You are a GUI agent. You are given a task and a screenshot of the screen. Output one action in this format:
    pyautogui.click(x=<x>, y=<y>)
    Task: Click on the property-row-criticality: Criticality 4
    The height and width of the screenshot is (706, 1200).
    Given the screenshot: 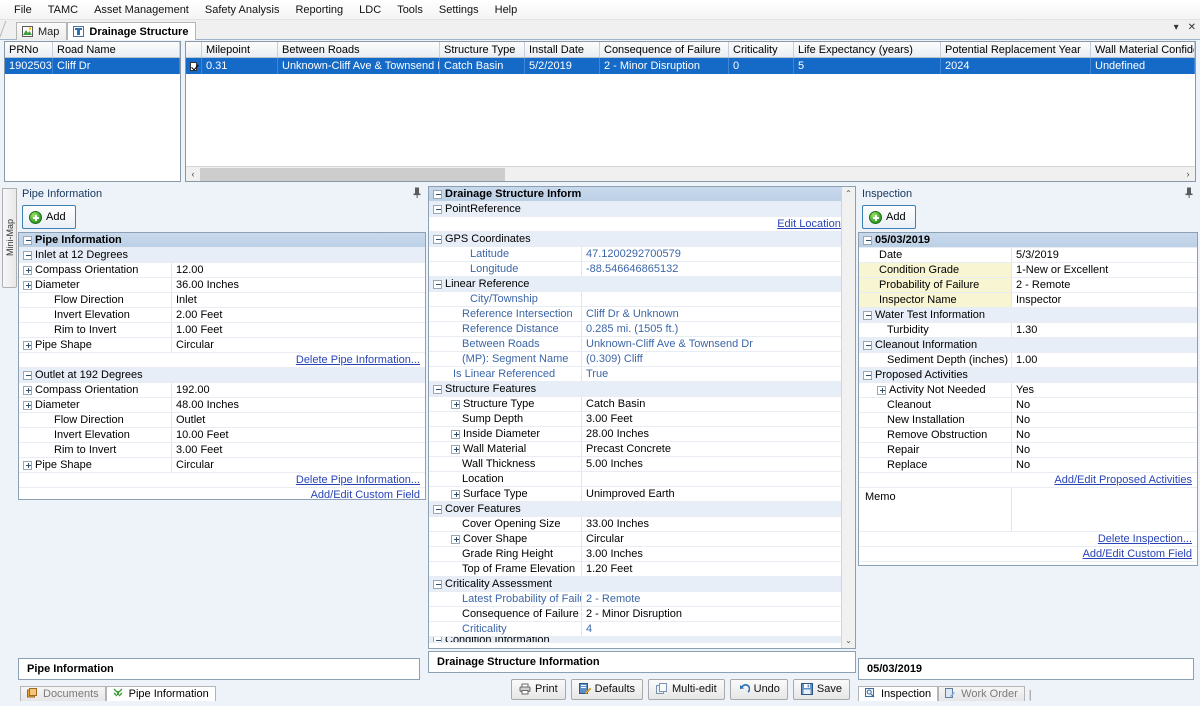 What is the action you would take?
    pyautogui.click(x=642, y=629)
    